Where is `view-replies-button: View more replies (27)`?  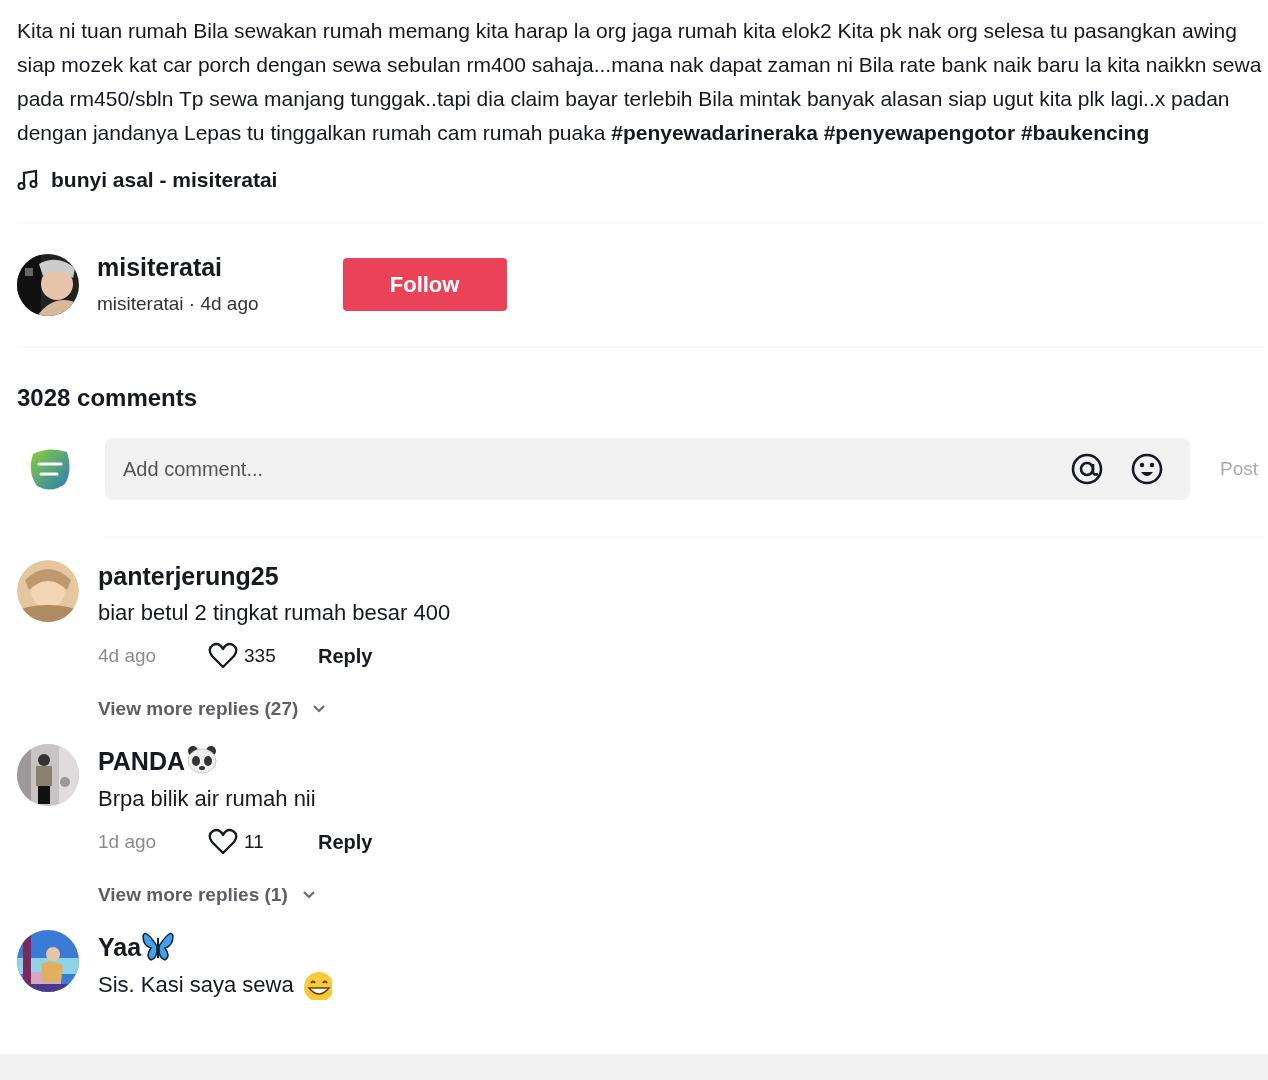 view-replies-button: View more replies (27) is located at coordinates (212, 709).